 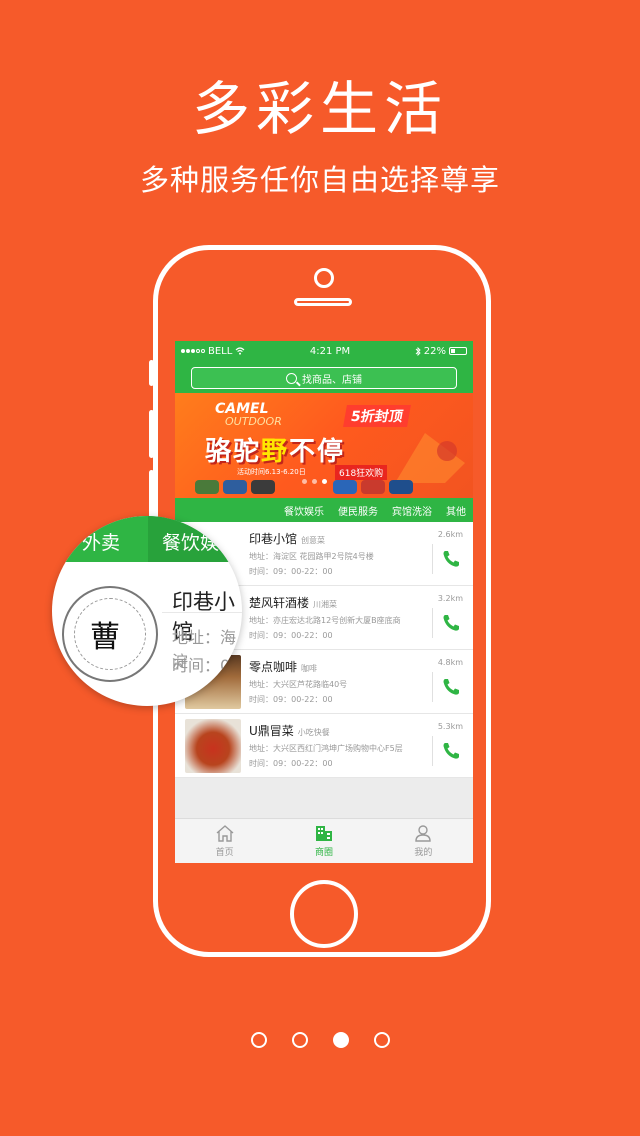 I want to click on banner-date-note: 活动时间6.13-6.20日, so click(x=271, y=472).